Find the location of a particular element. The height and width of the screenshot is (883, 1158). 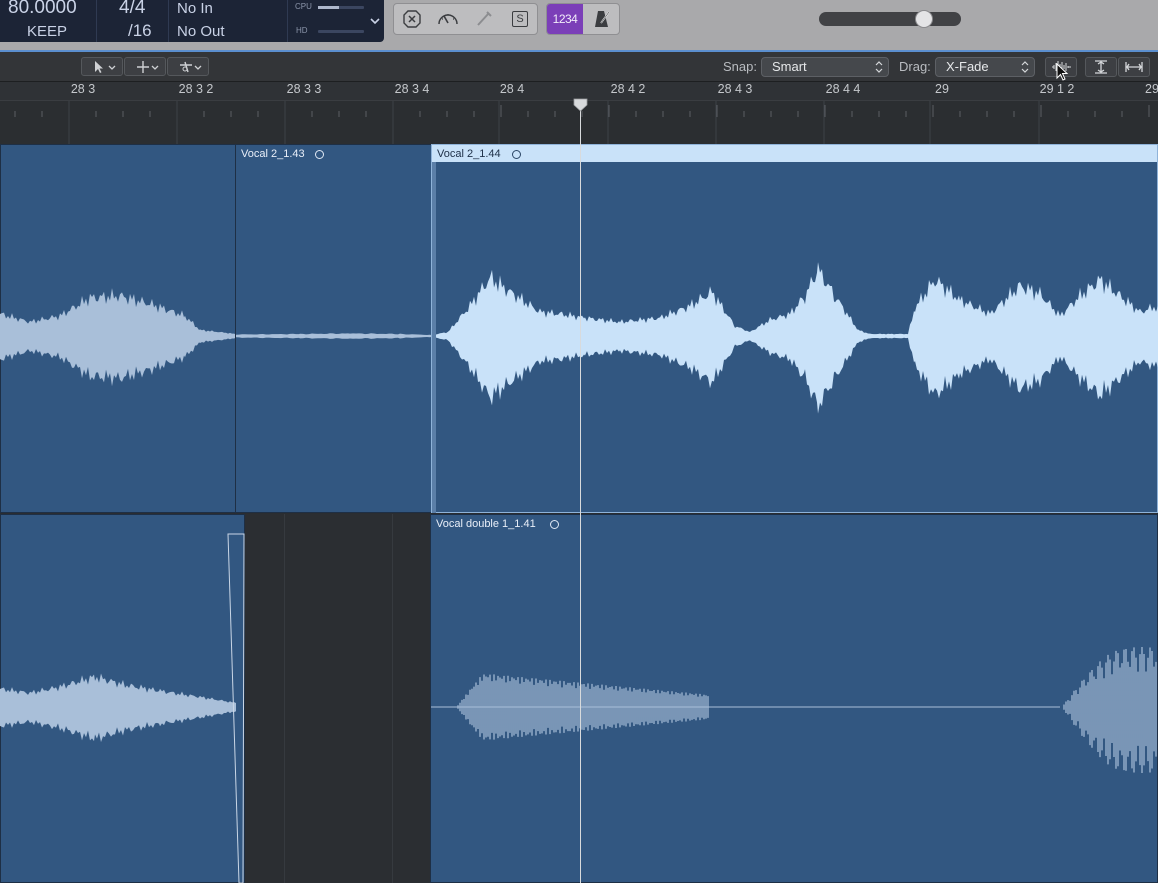

ruler-label: 29 1 2 is located at coordinates (1057, 89).